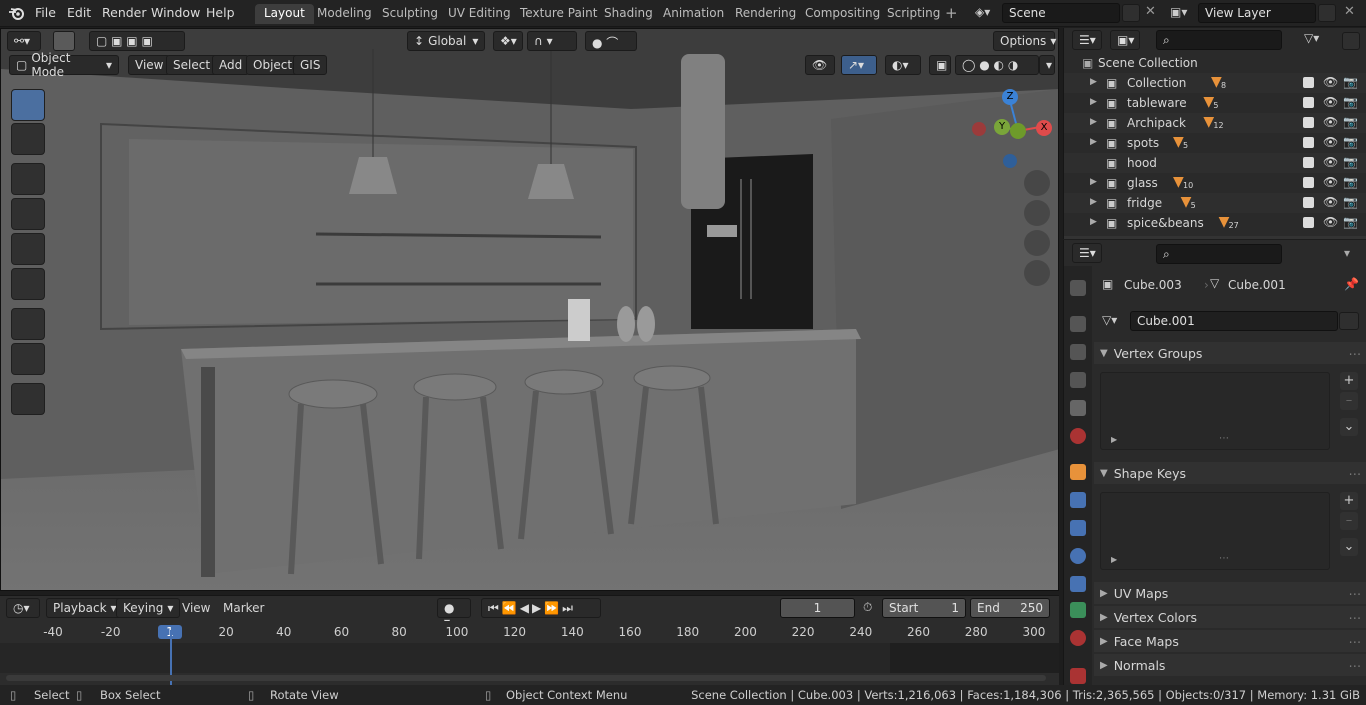  Describe the element at coordinates (1234, 321) in the screenshot. I see `mesh-name-field: Cube.001` at that location.